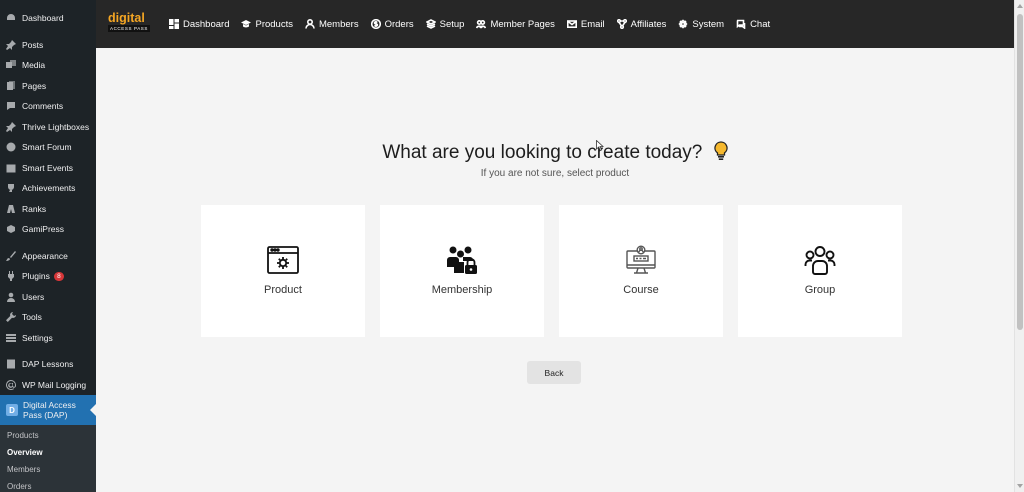 The width and height of the screenshot is (1024, 492). Describe the element at coordinates (11, 44) in the screenshot. I see `pin-icon` at that location.